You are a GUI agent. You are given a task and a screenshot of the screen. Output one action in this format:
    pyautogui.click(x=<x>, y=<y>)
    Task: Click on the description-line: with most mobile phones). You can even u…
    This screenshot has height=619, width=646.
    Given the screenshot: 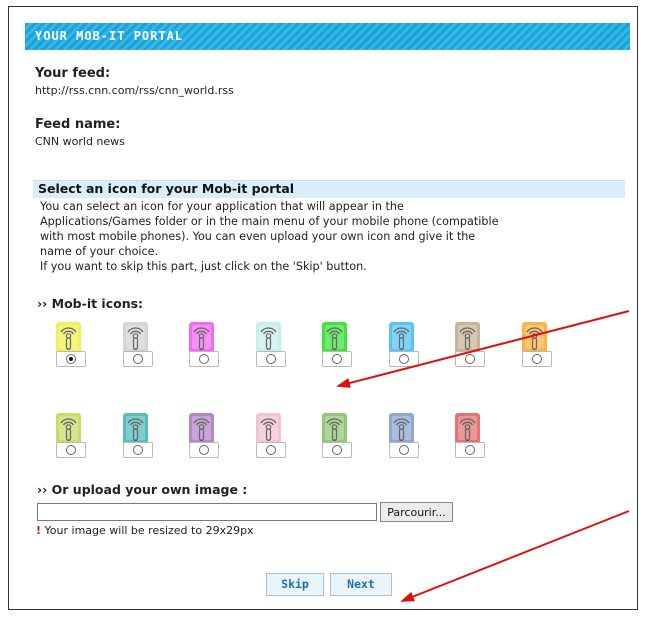 What is the action you would take?
    pyautogui.click(x=258, y=236)
    